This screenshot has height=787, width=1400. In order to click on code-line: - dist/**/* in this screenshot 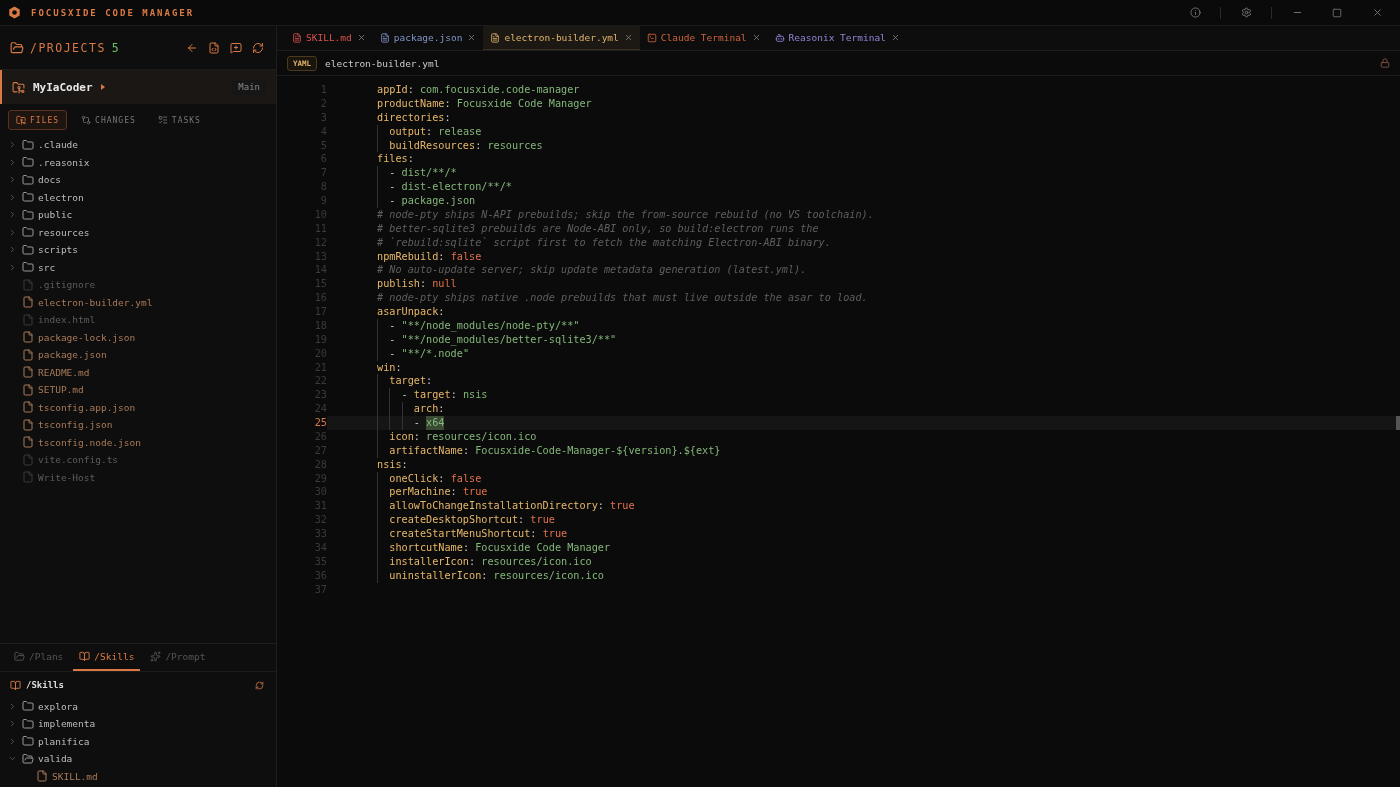, I will do `click(863, 173)`.